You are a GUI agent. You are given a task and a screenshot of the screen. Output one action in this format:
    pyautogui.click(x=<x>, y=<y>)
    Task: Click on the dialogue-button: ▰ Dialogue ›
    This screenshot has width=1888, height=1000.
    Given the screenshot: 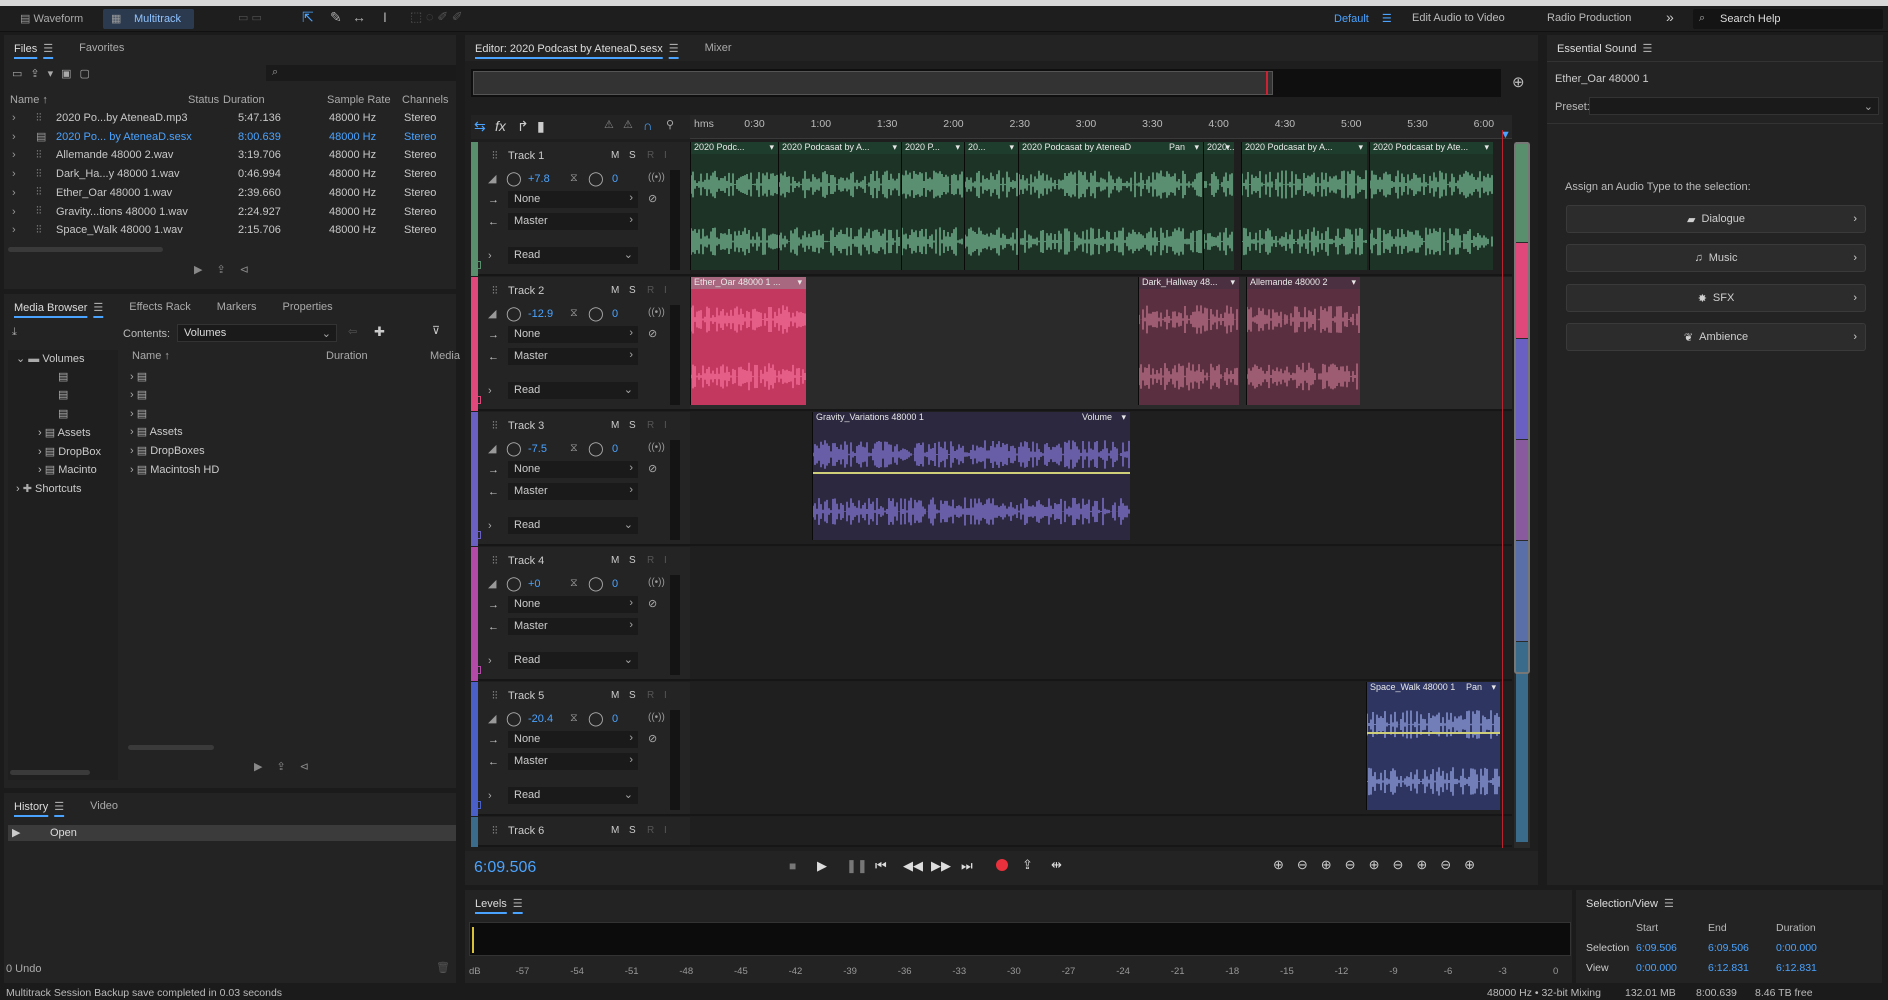 What is the action you would take?
    pyautogui.click(x=1716, y=219)
    